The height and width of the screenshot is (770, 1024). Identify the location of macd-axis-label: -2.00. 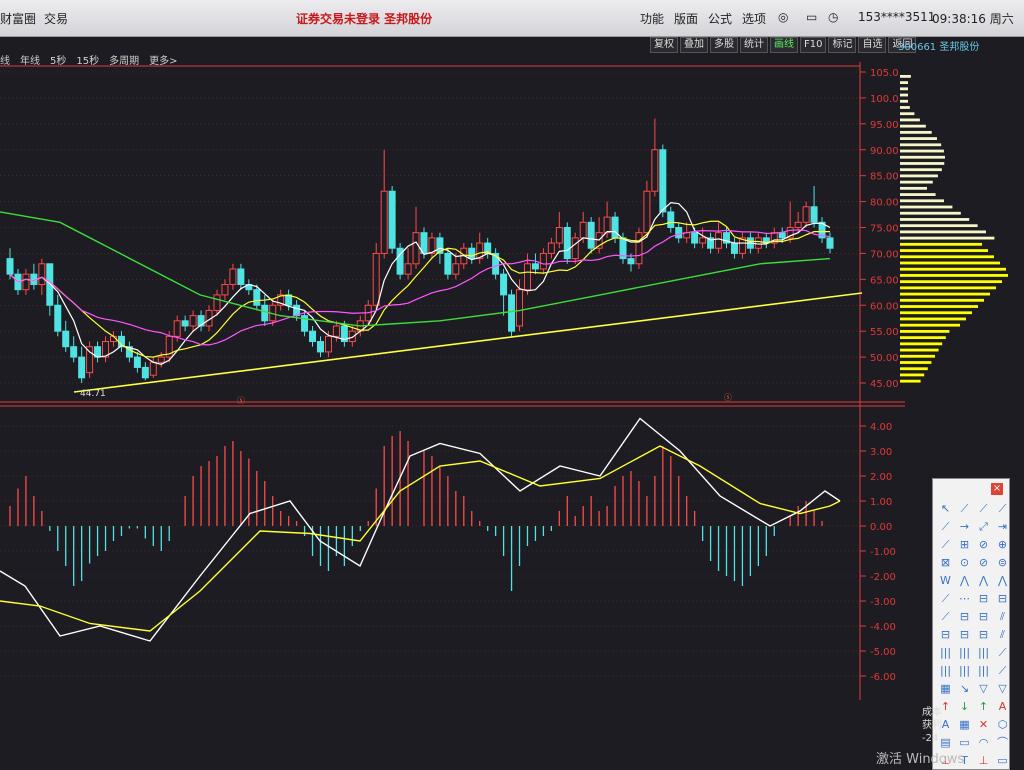
(883, 577).